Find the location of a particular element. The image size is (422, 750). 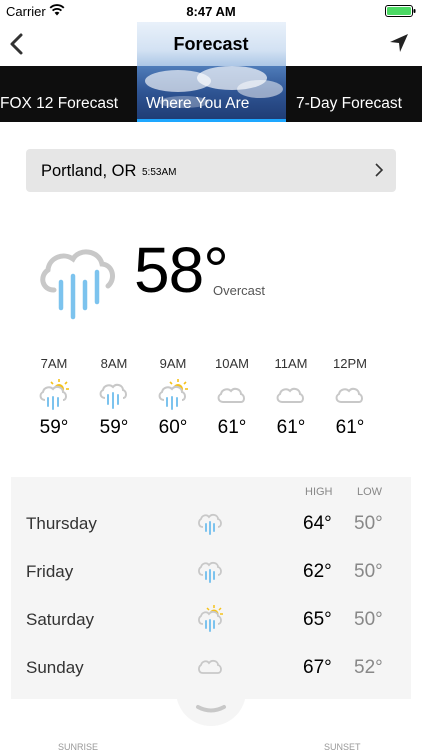

hour-time: 8AM is located at coordinates (114, 363).